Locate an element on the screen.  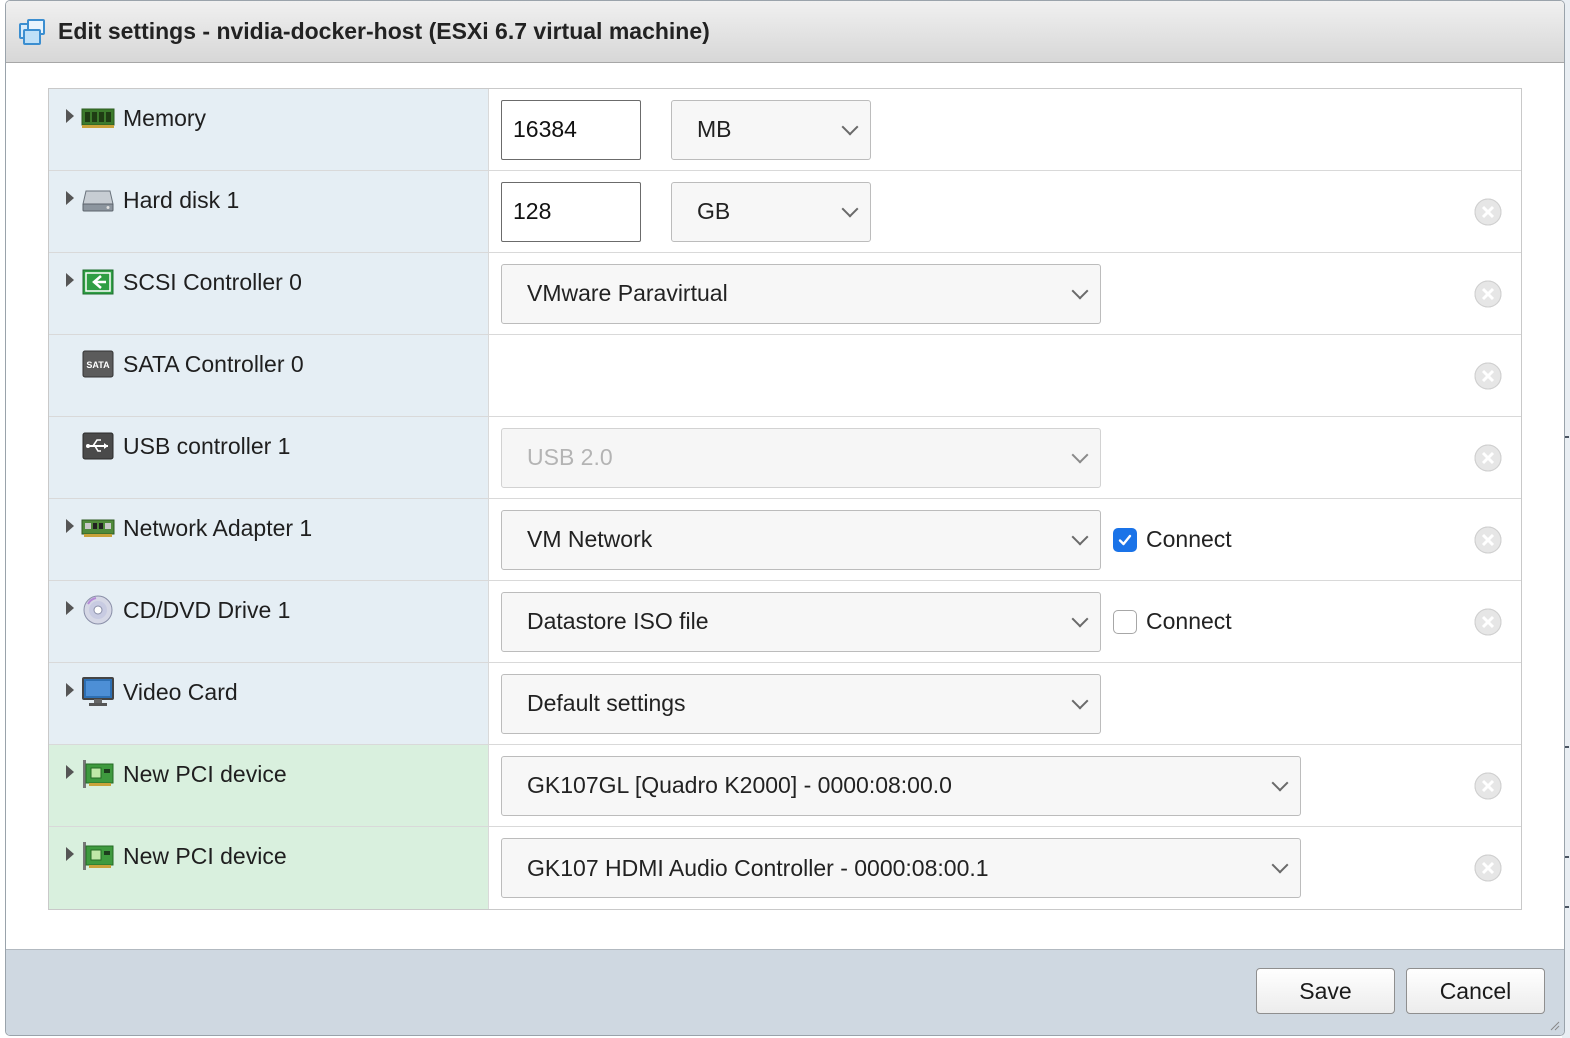
memory-icon is located at coordinates (98, 118).